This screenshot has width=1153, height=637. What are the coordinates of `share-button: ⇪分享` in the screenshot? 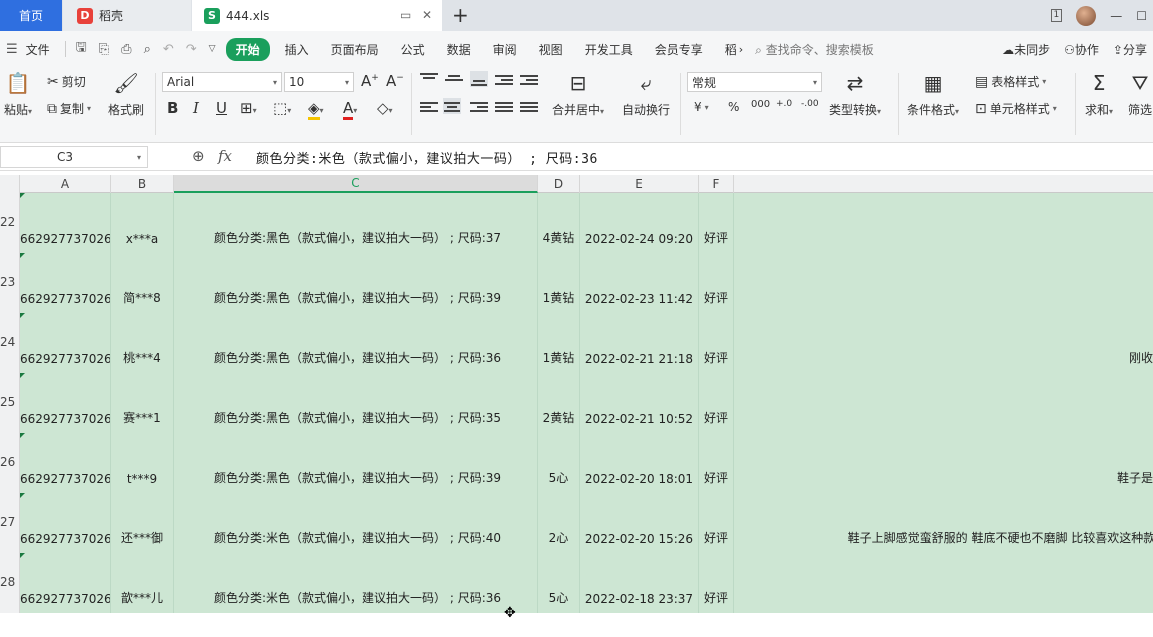 It's located at (1130, 49).